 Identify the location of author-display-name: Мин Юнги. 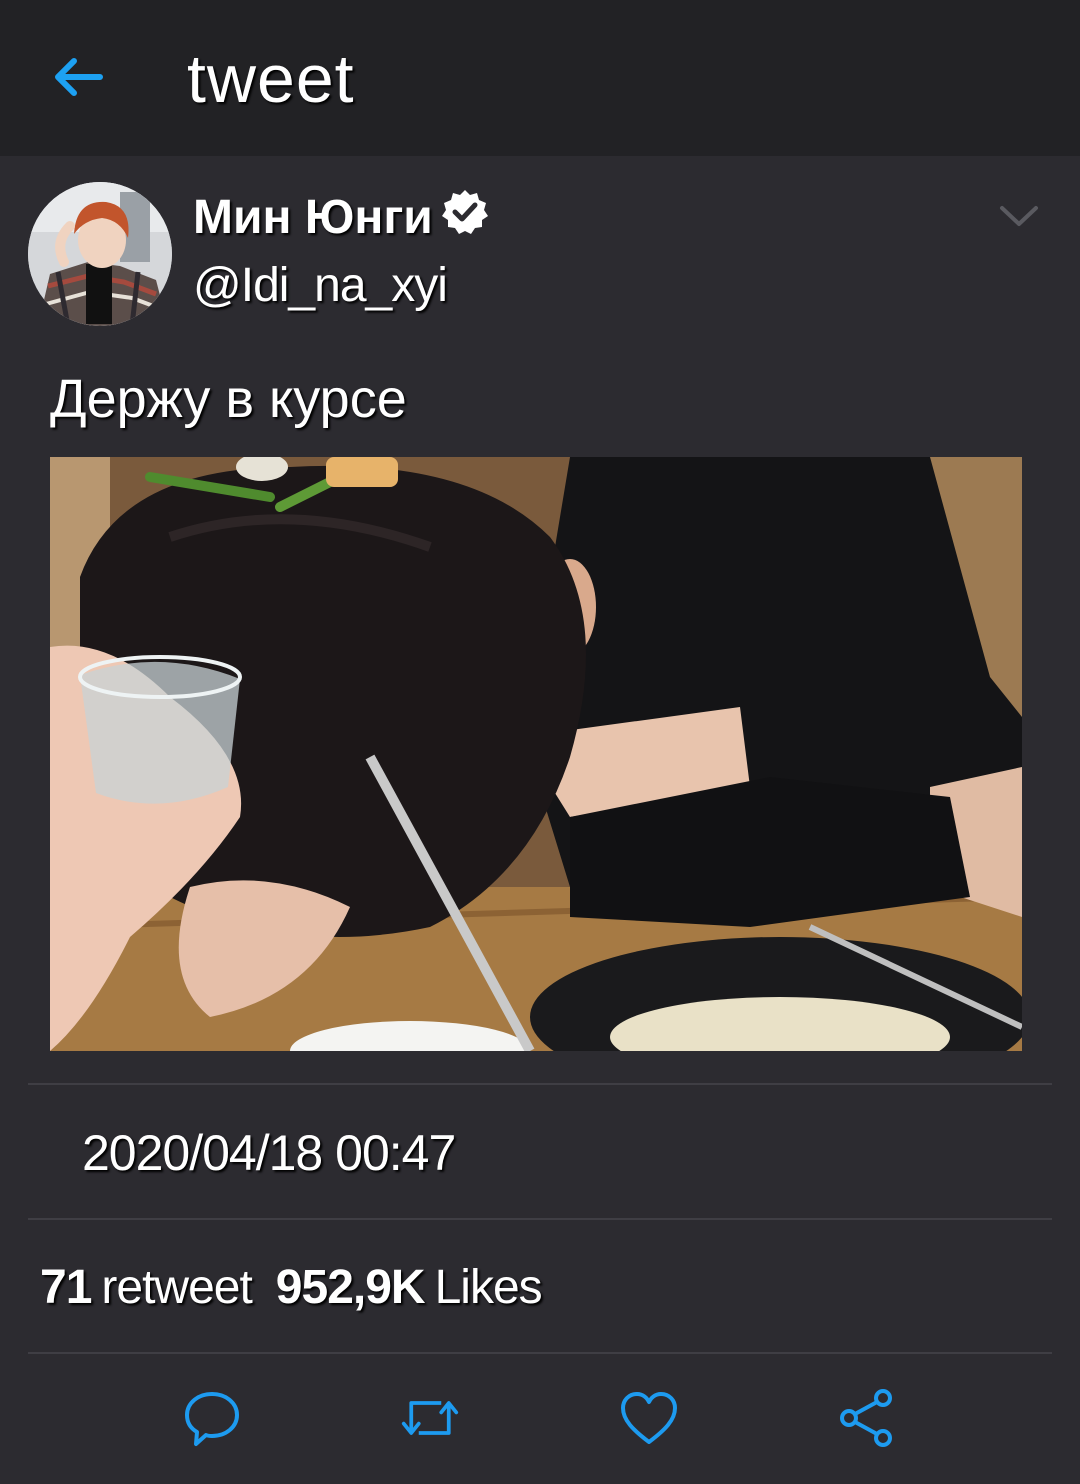
(313, 217).